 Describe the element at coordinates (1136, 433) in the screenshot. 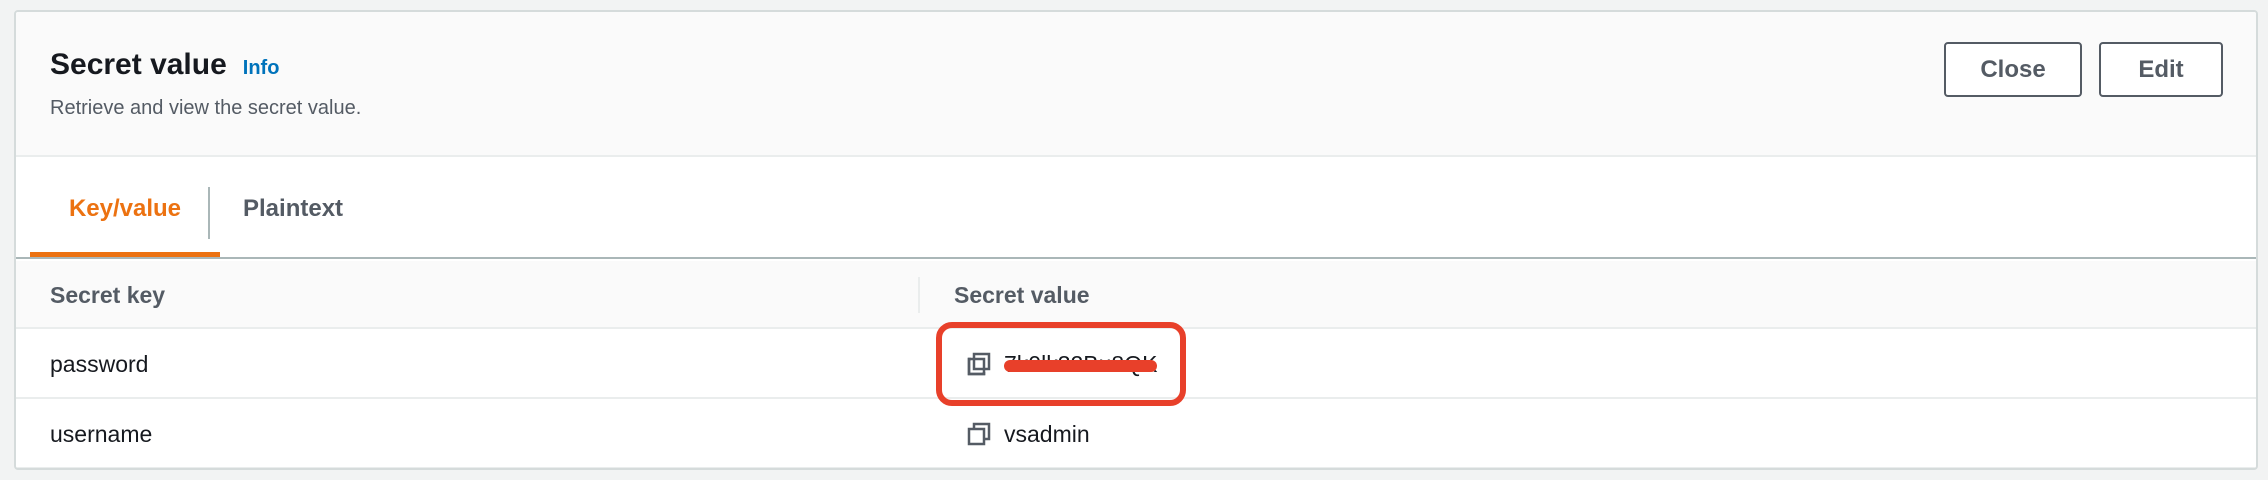

I see `table-row: username vsadmin` at that location.